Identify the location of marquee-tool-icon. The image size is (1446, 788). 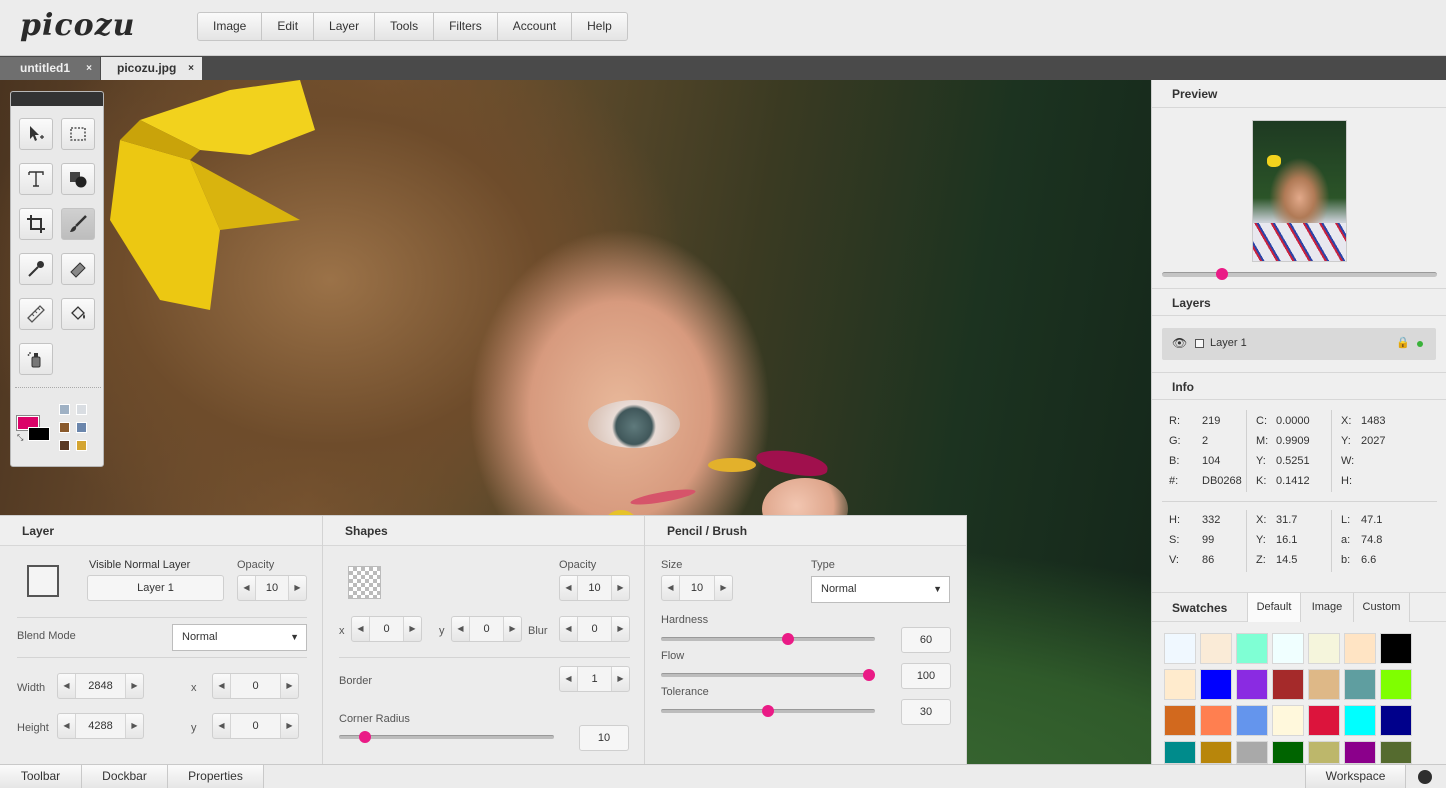
(78, 134).